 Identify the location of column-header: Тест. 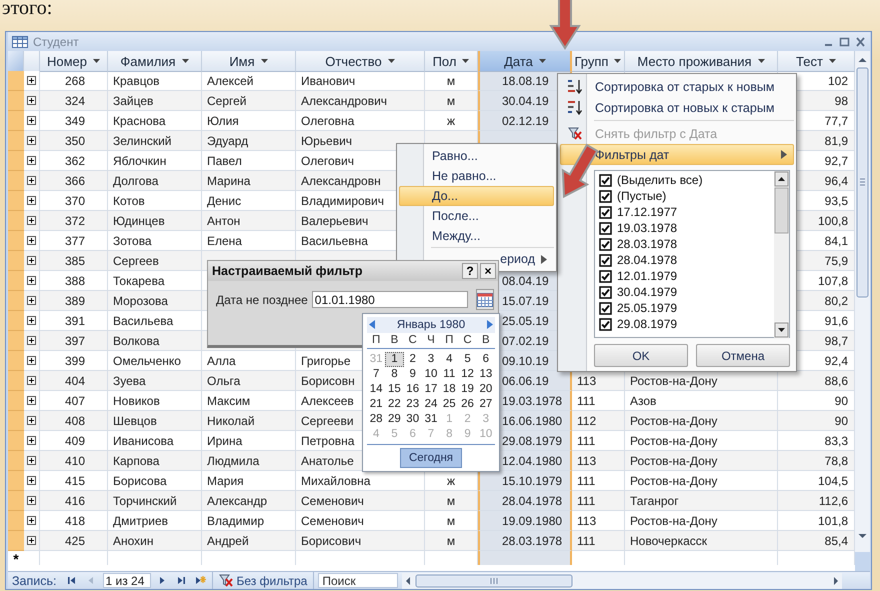
(816, 61).